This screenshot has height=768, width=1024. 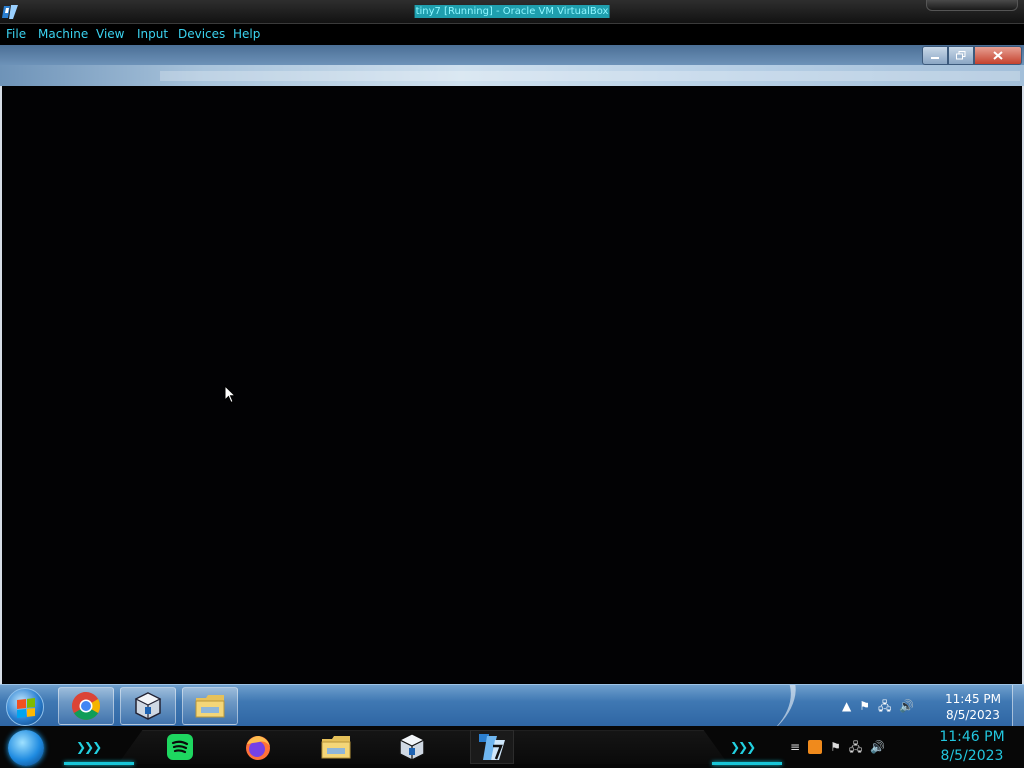 I want to click on menu-machine: Machine, so click(x=63, y=34).